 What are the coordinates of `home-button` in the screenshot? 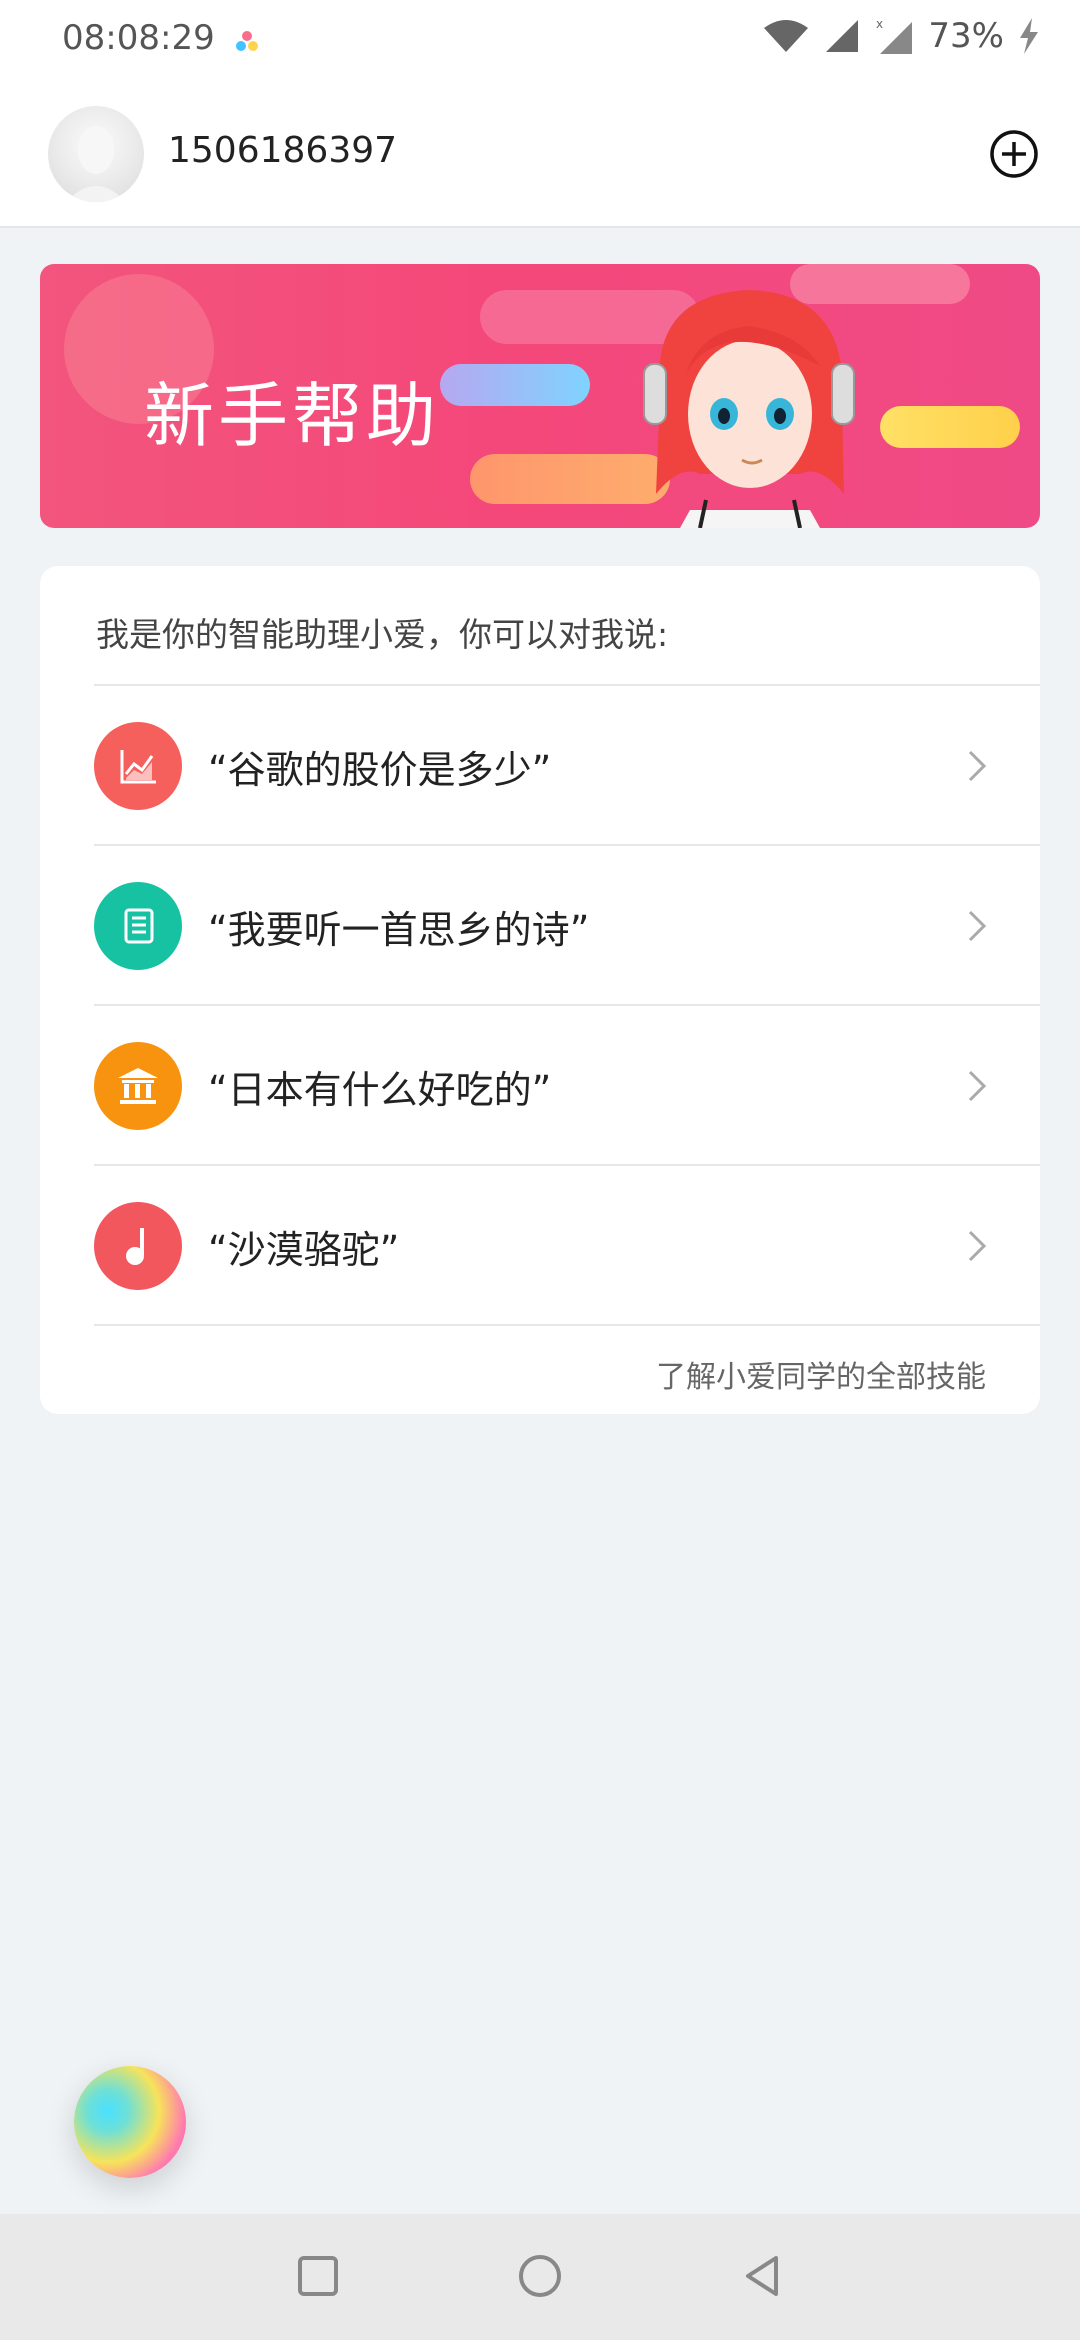 It's located at (540, 2276).